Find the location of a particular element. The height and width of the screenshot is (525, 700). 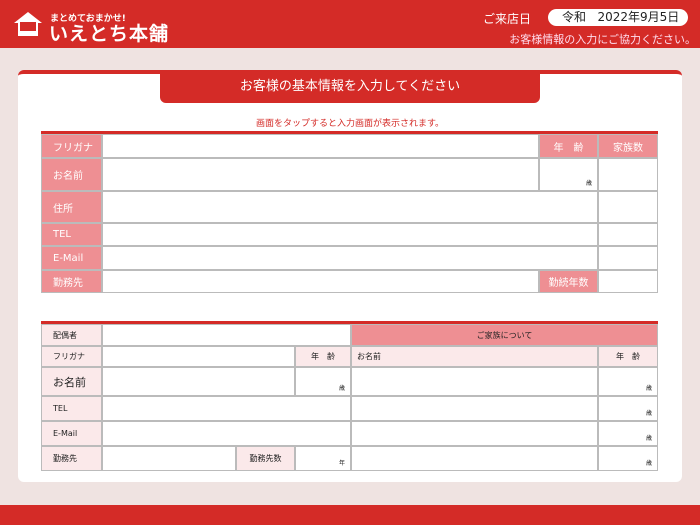

era: 令和 is located at coordinates (574, 17).